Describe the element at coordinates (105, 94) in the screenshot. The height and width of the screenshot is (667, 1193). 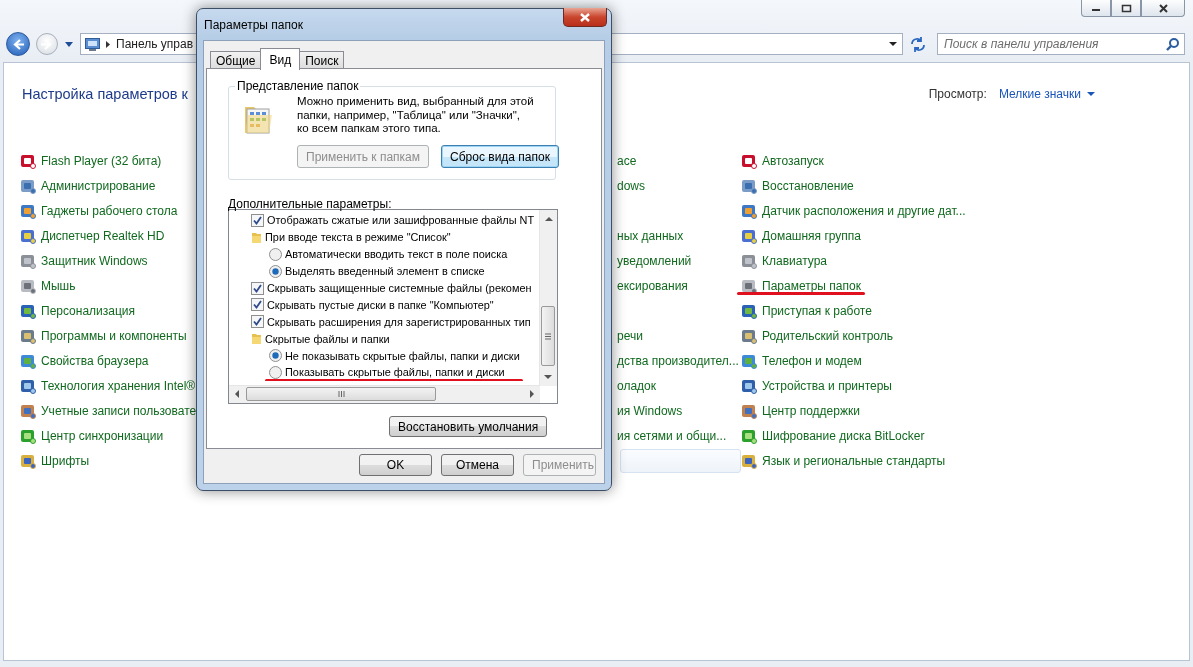
I see `page-heading: Настройка параметров к` at that location.